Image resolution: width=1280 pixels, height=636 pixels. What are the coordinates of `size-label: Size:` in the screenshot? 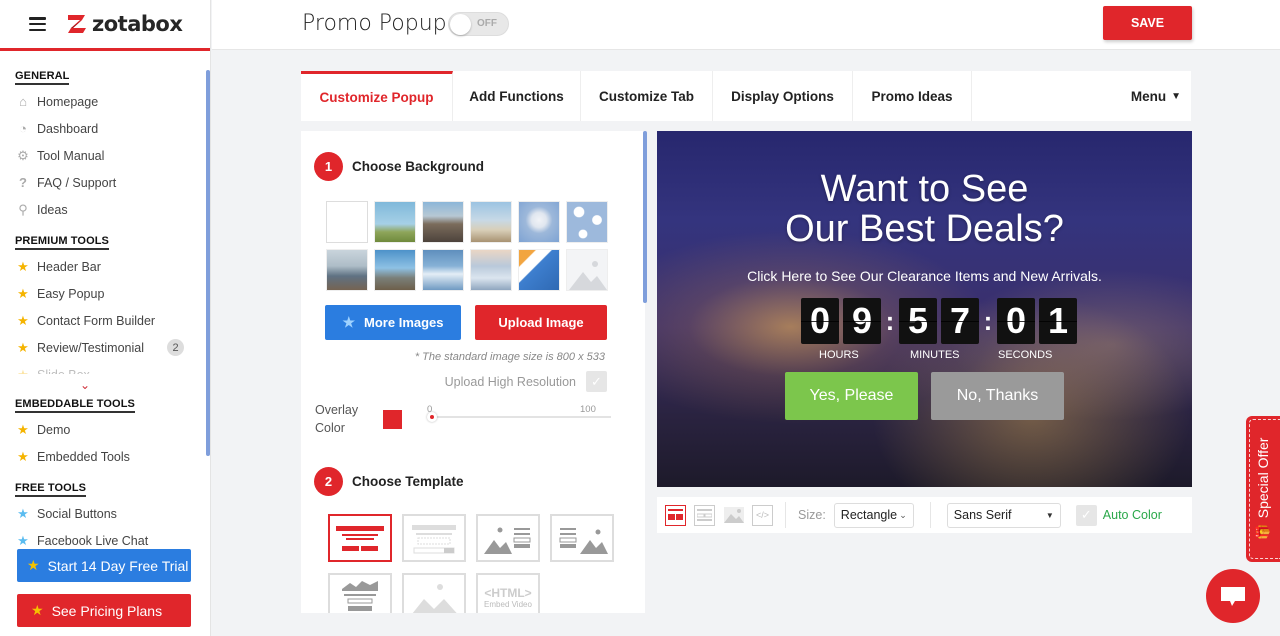 It's located at (812, 515).